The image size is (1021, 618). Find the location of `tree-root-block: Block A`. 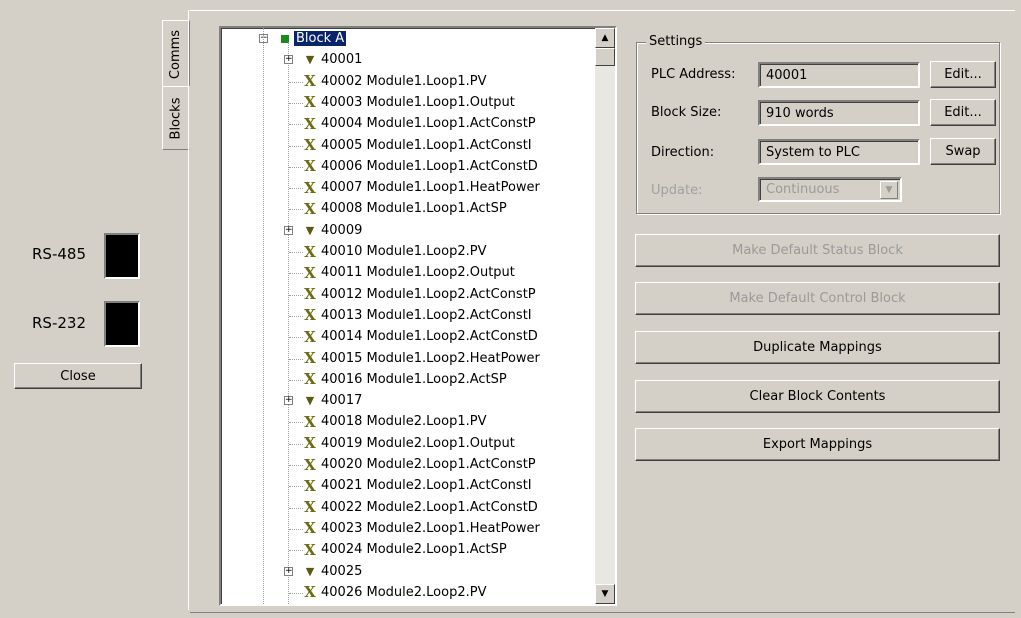

tree-root-block: Block A is located at coordinates (314, 38).